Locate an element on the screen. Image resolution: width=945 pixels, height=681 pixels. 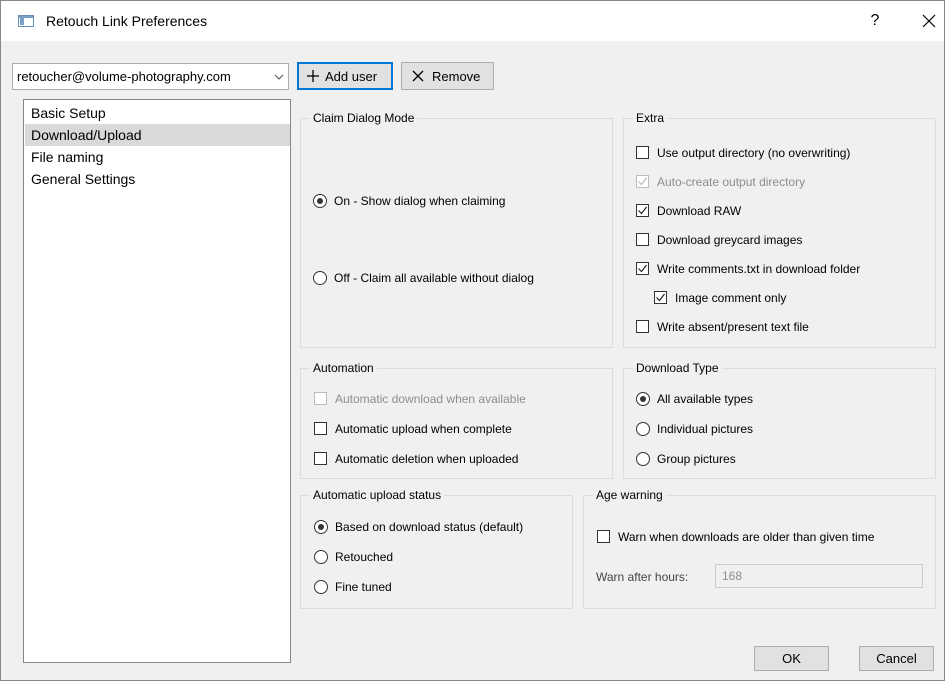
add-user-label: Add user is located at coordinates (351, 76).